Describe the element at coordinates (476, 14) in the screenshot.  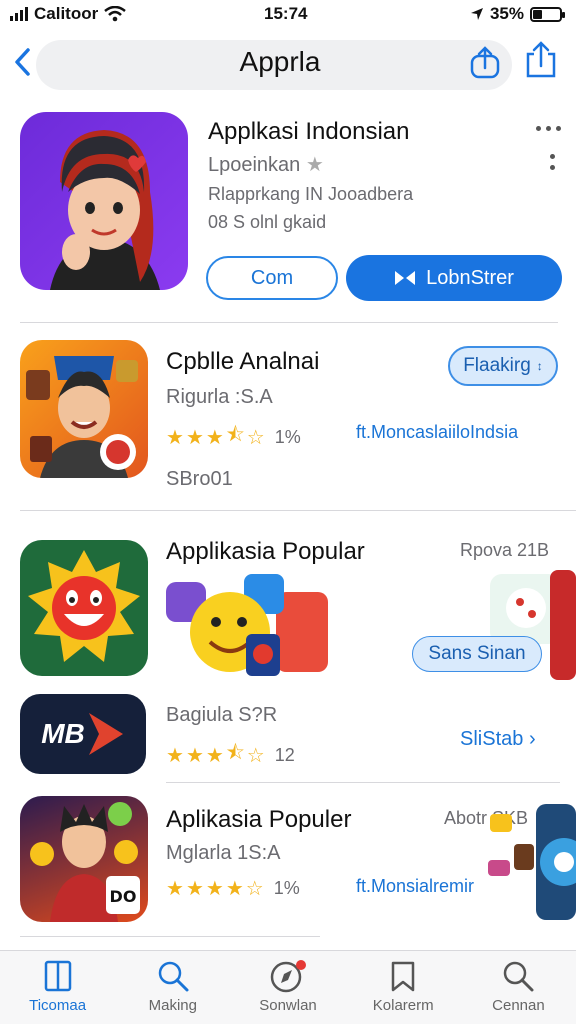
I see `location-icon` at that location.